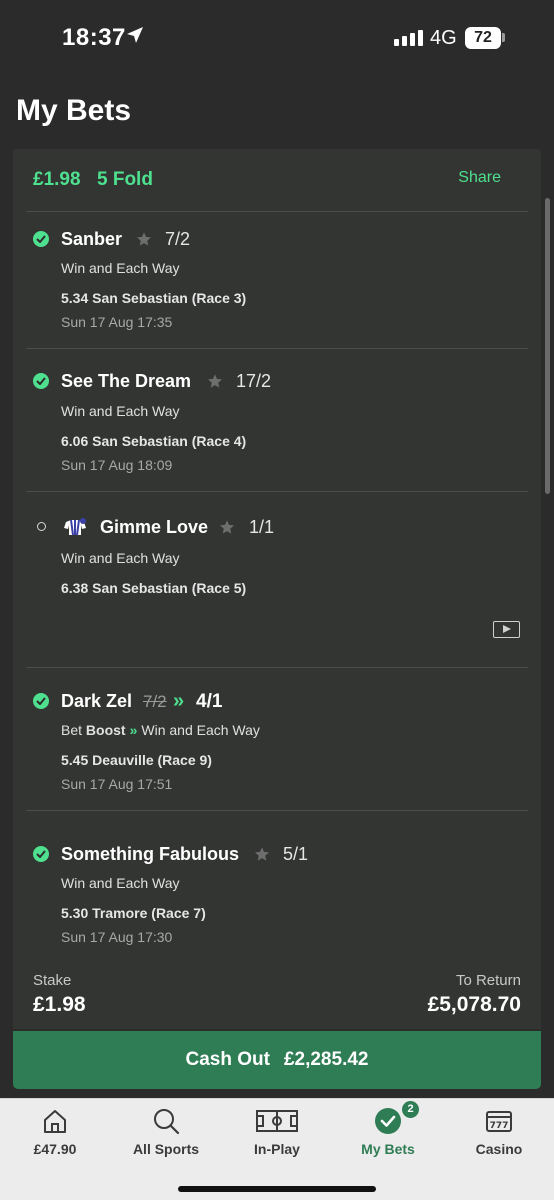 This screenshot has width=554, height=1200. Describe the element at coordinates (117, 322) in the screenshot. I see `race-datetime: Sun 17 Aug 17:35` at that location.